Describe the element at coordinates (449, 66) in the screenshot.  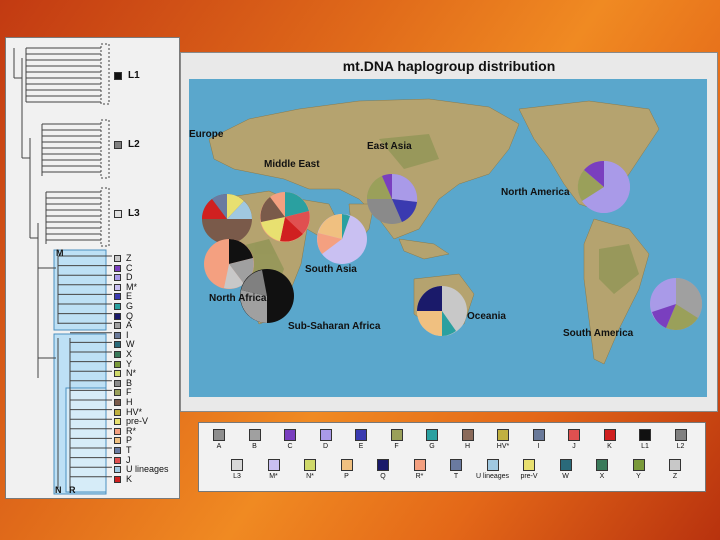
I see `map-title: mt.DNA haplogroup distribution` at that location.